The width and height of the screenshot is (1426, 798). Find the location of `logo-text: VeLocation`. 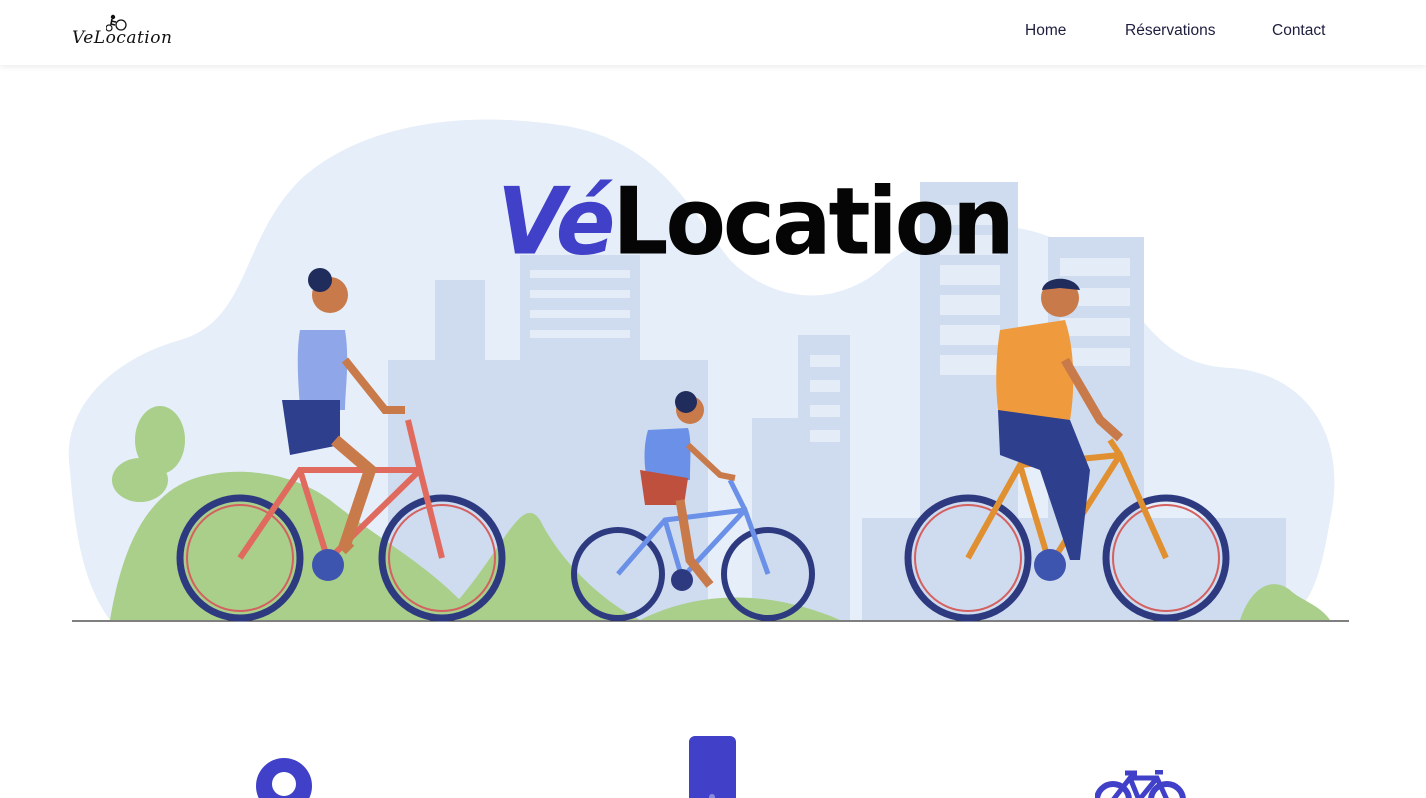

logo-text: VeLocation is located at coordinates (122, 38).